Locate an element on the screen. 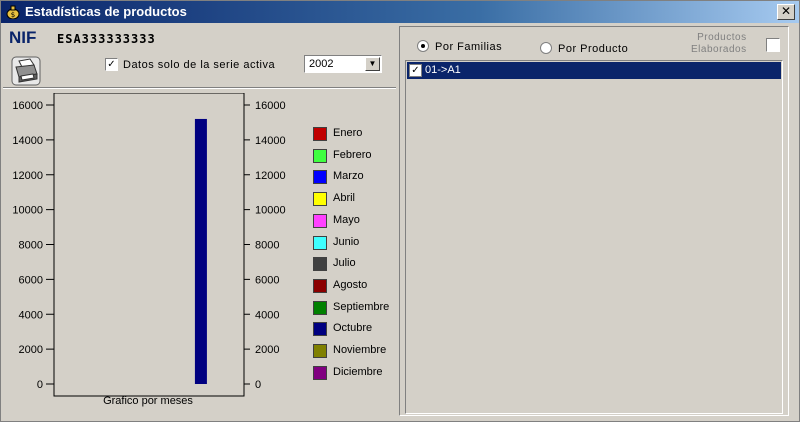 This screenshot has height=422, width=800. year-select-value: 2002 is located at coordinates (321, 64).